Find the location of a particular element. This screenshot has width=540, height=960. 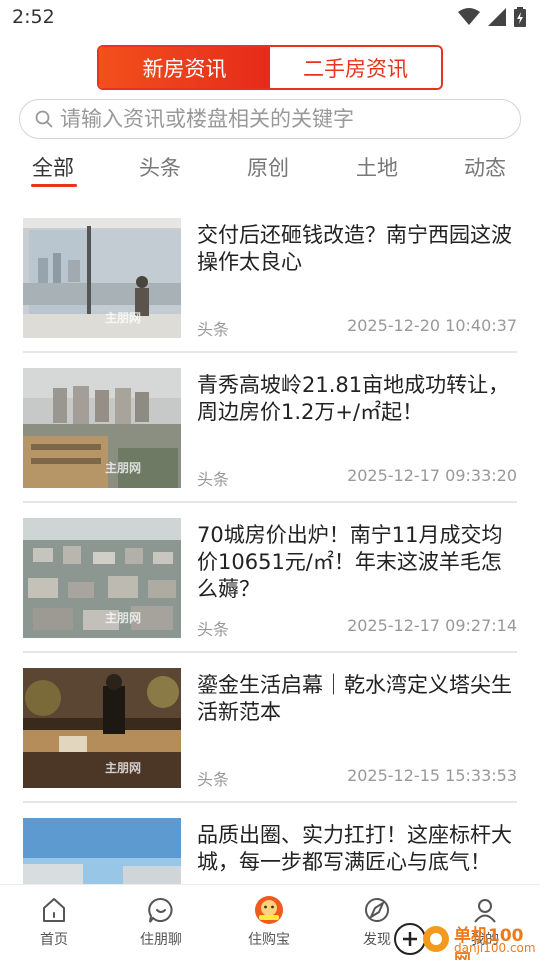

tab-original: 原创 is located at coordinates (268, 167).